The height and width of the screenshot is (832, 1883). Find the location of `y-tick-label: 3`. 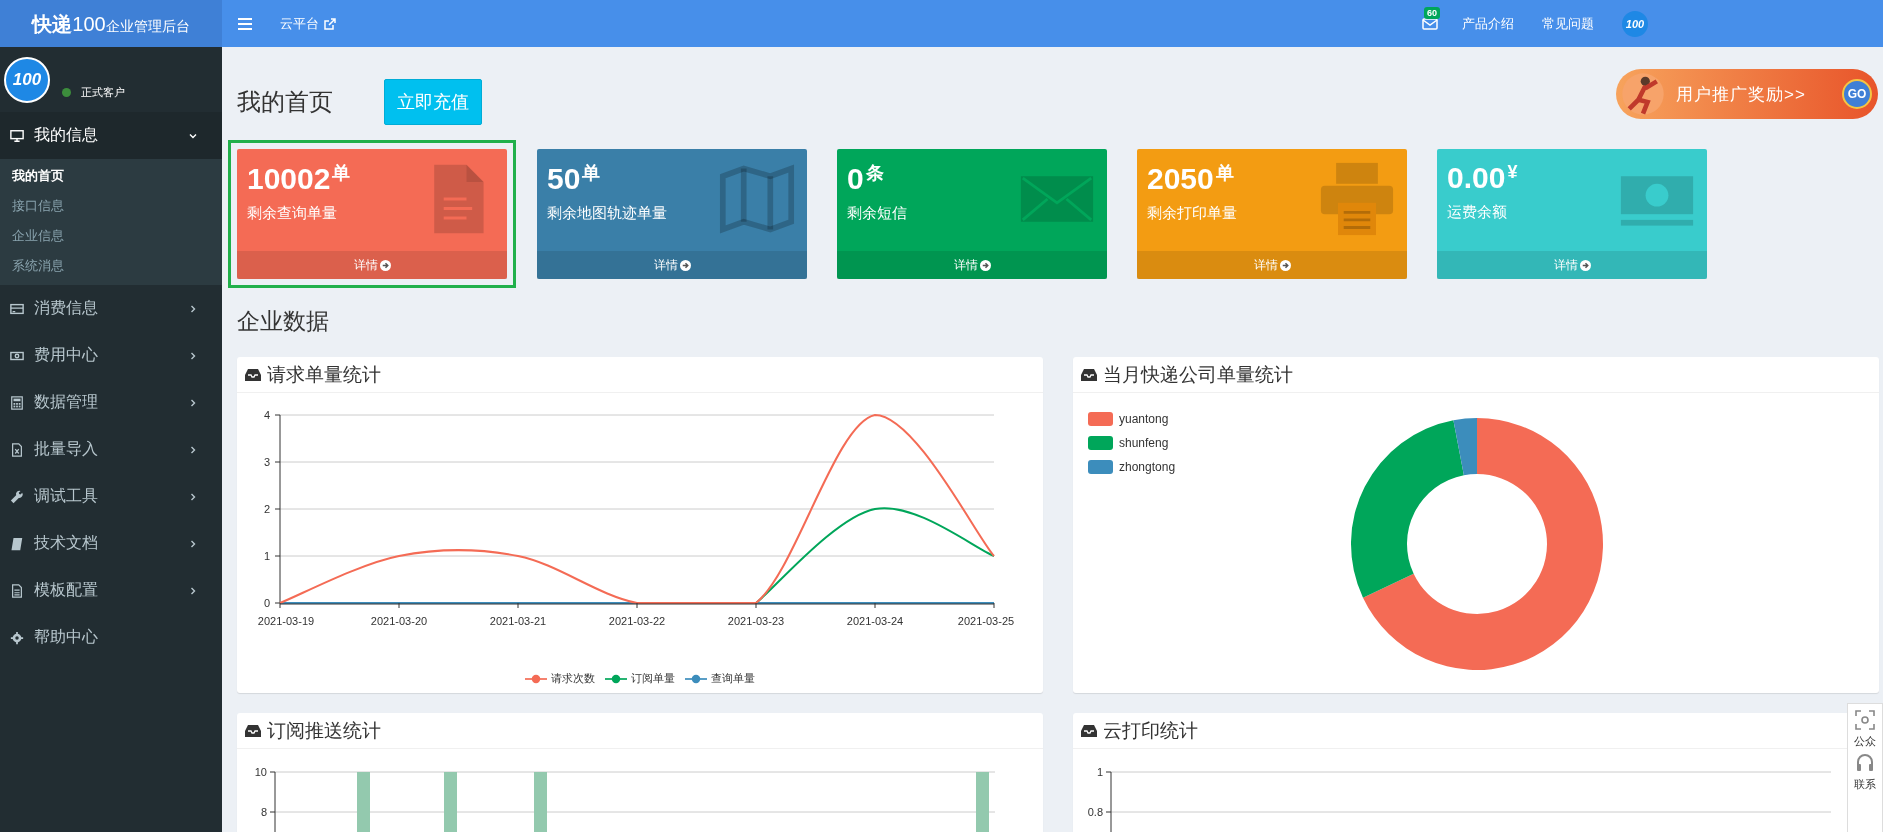

y-tick-label: 3 is located at coordinates (266, 462).